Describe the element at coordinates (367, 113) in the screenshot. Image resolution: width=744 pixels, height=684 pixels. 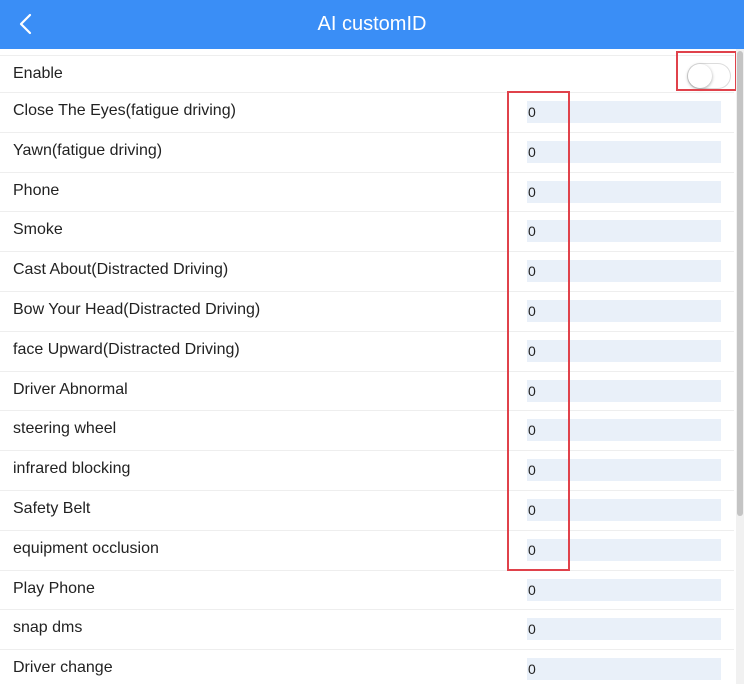
I see `param-row-close-the-eyes: Close The Eyes(fatigue driving)` at that location.